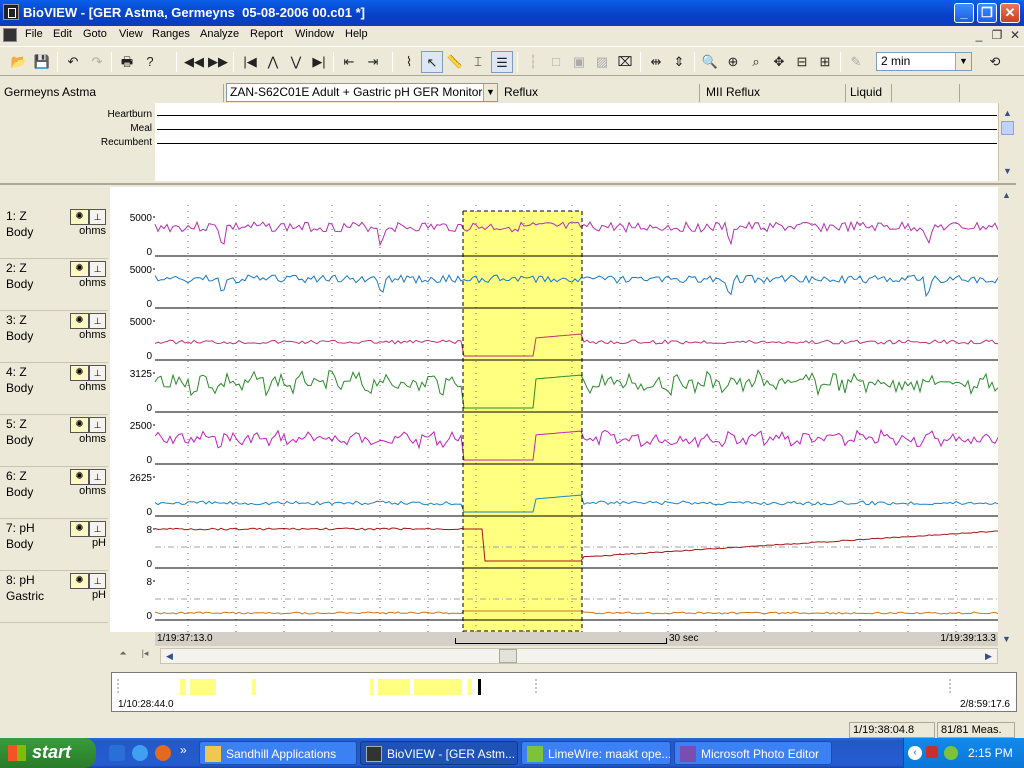 The width and height of the screenshot is (1024, 768). I want to click on first-page-icon: |◀, so click(250, 62).